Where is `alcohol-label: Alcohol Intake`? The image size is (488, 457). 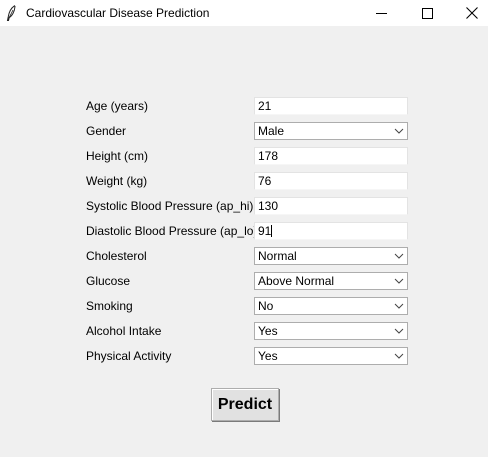 alcohol-label: Alcohol Intake is located at coordinates (124, 331).